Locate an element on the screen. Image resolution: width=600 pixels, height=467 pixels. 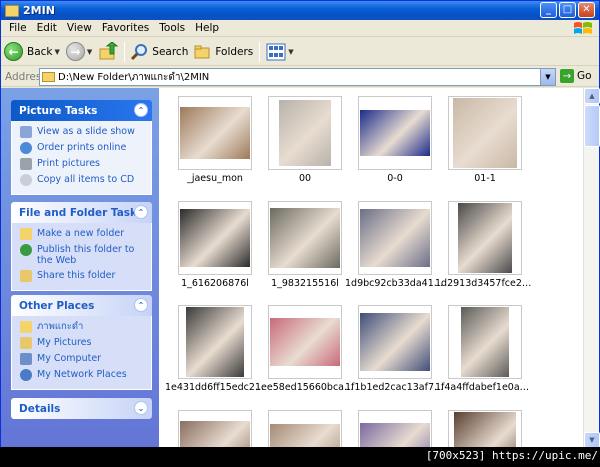
menu-tools: Tools is located at coordinates (172, 28).